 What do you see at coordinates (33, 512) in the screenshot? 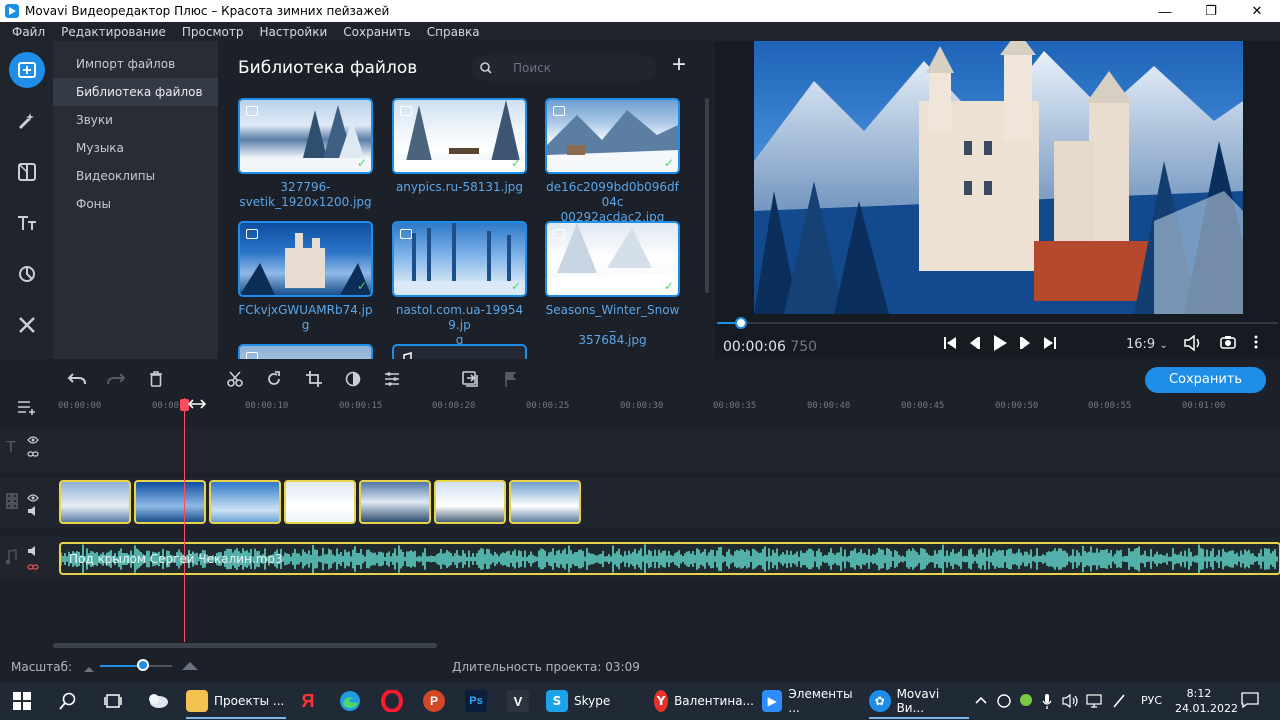
I see `mute-track-icon` at bounding box center [33, 512].